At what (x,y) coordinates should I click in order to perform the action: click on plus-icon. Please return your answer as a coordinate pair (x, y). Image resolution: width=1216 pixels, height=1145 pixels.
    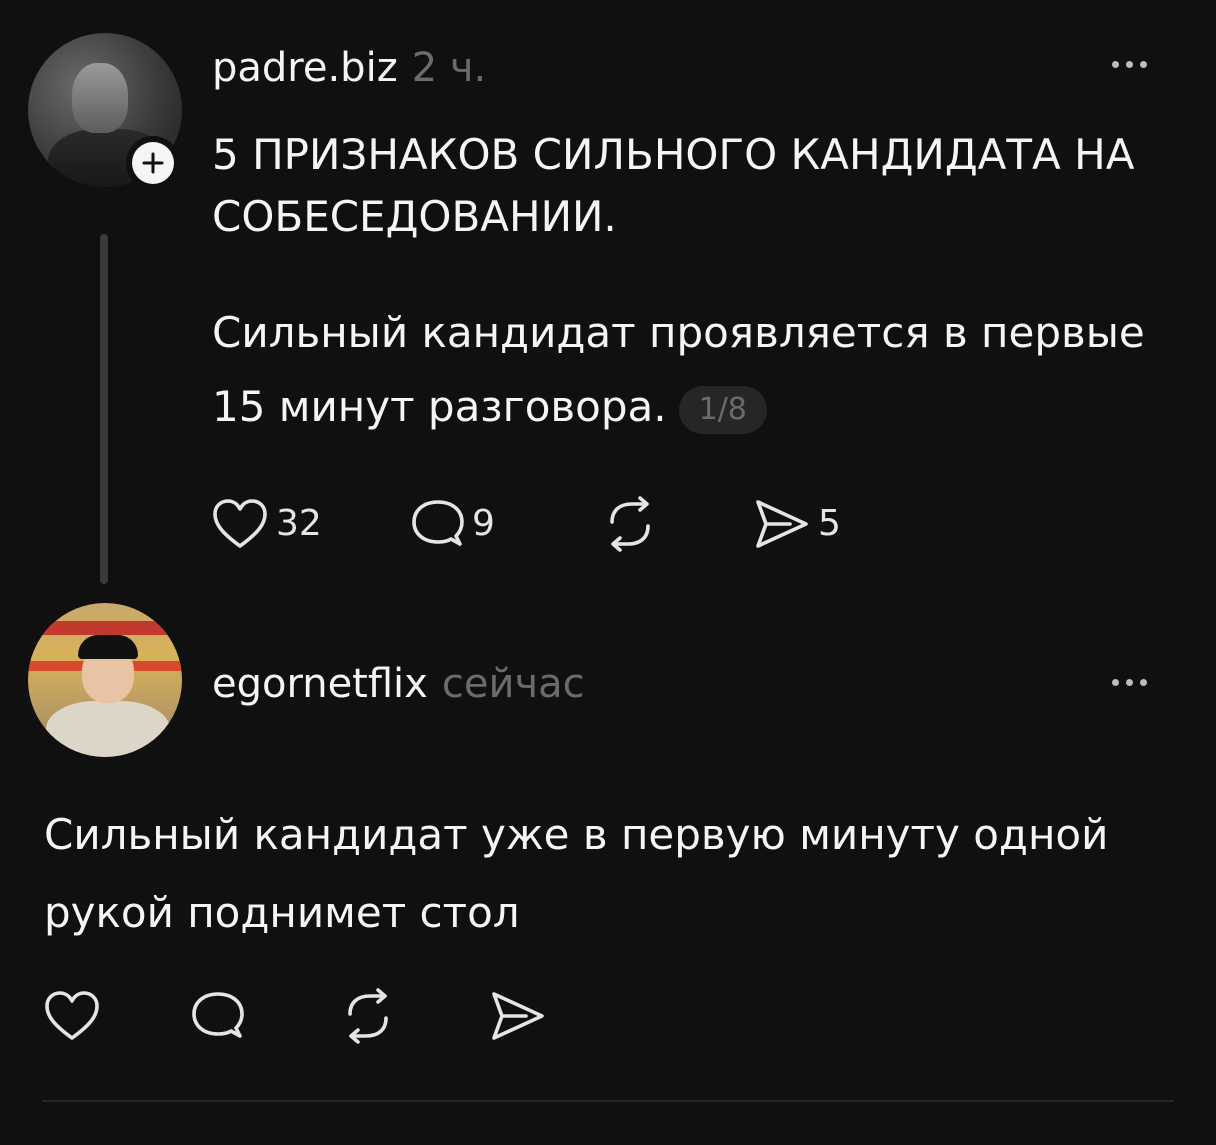
    Looking at the image, I should click on (153, 163).